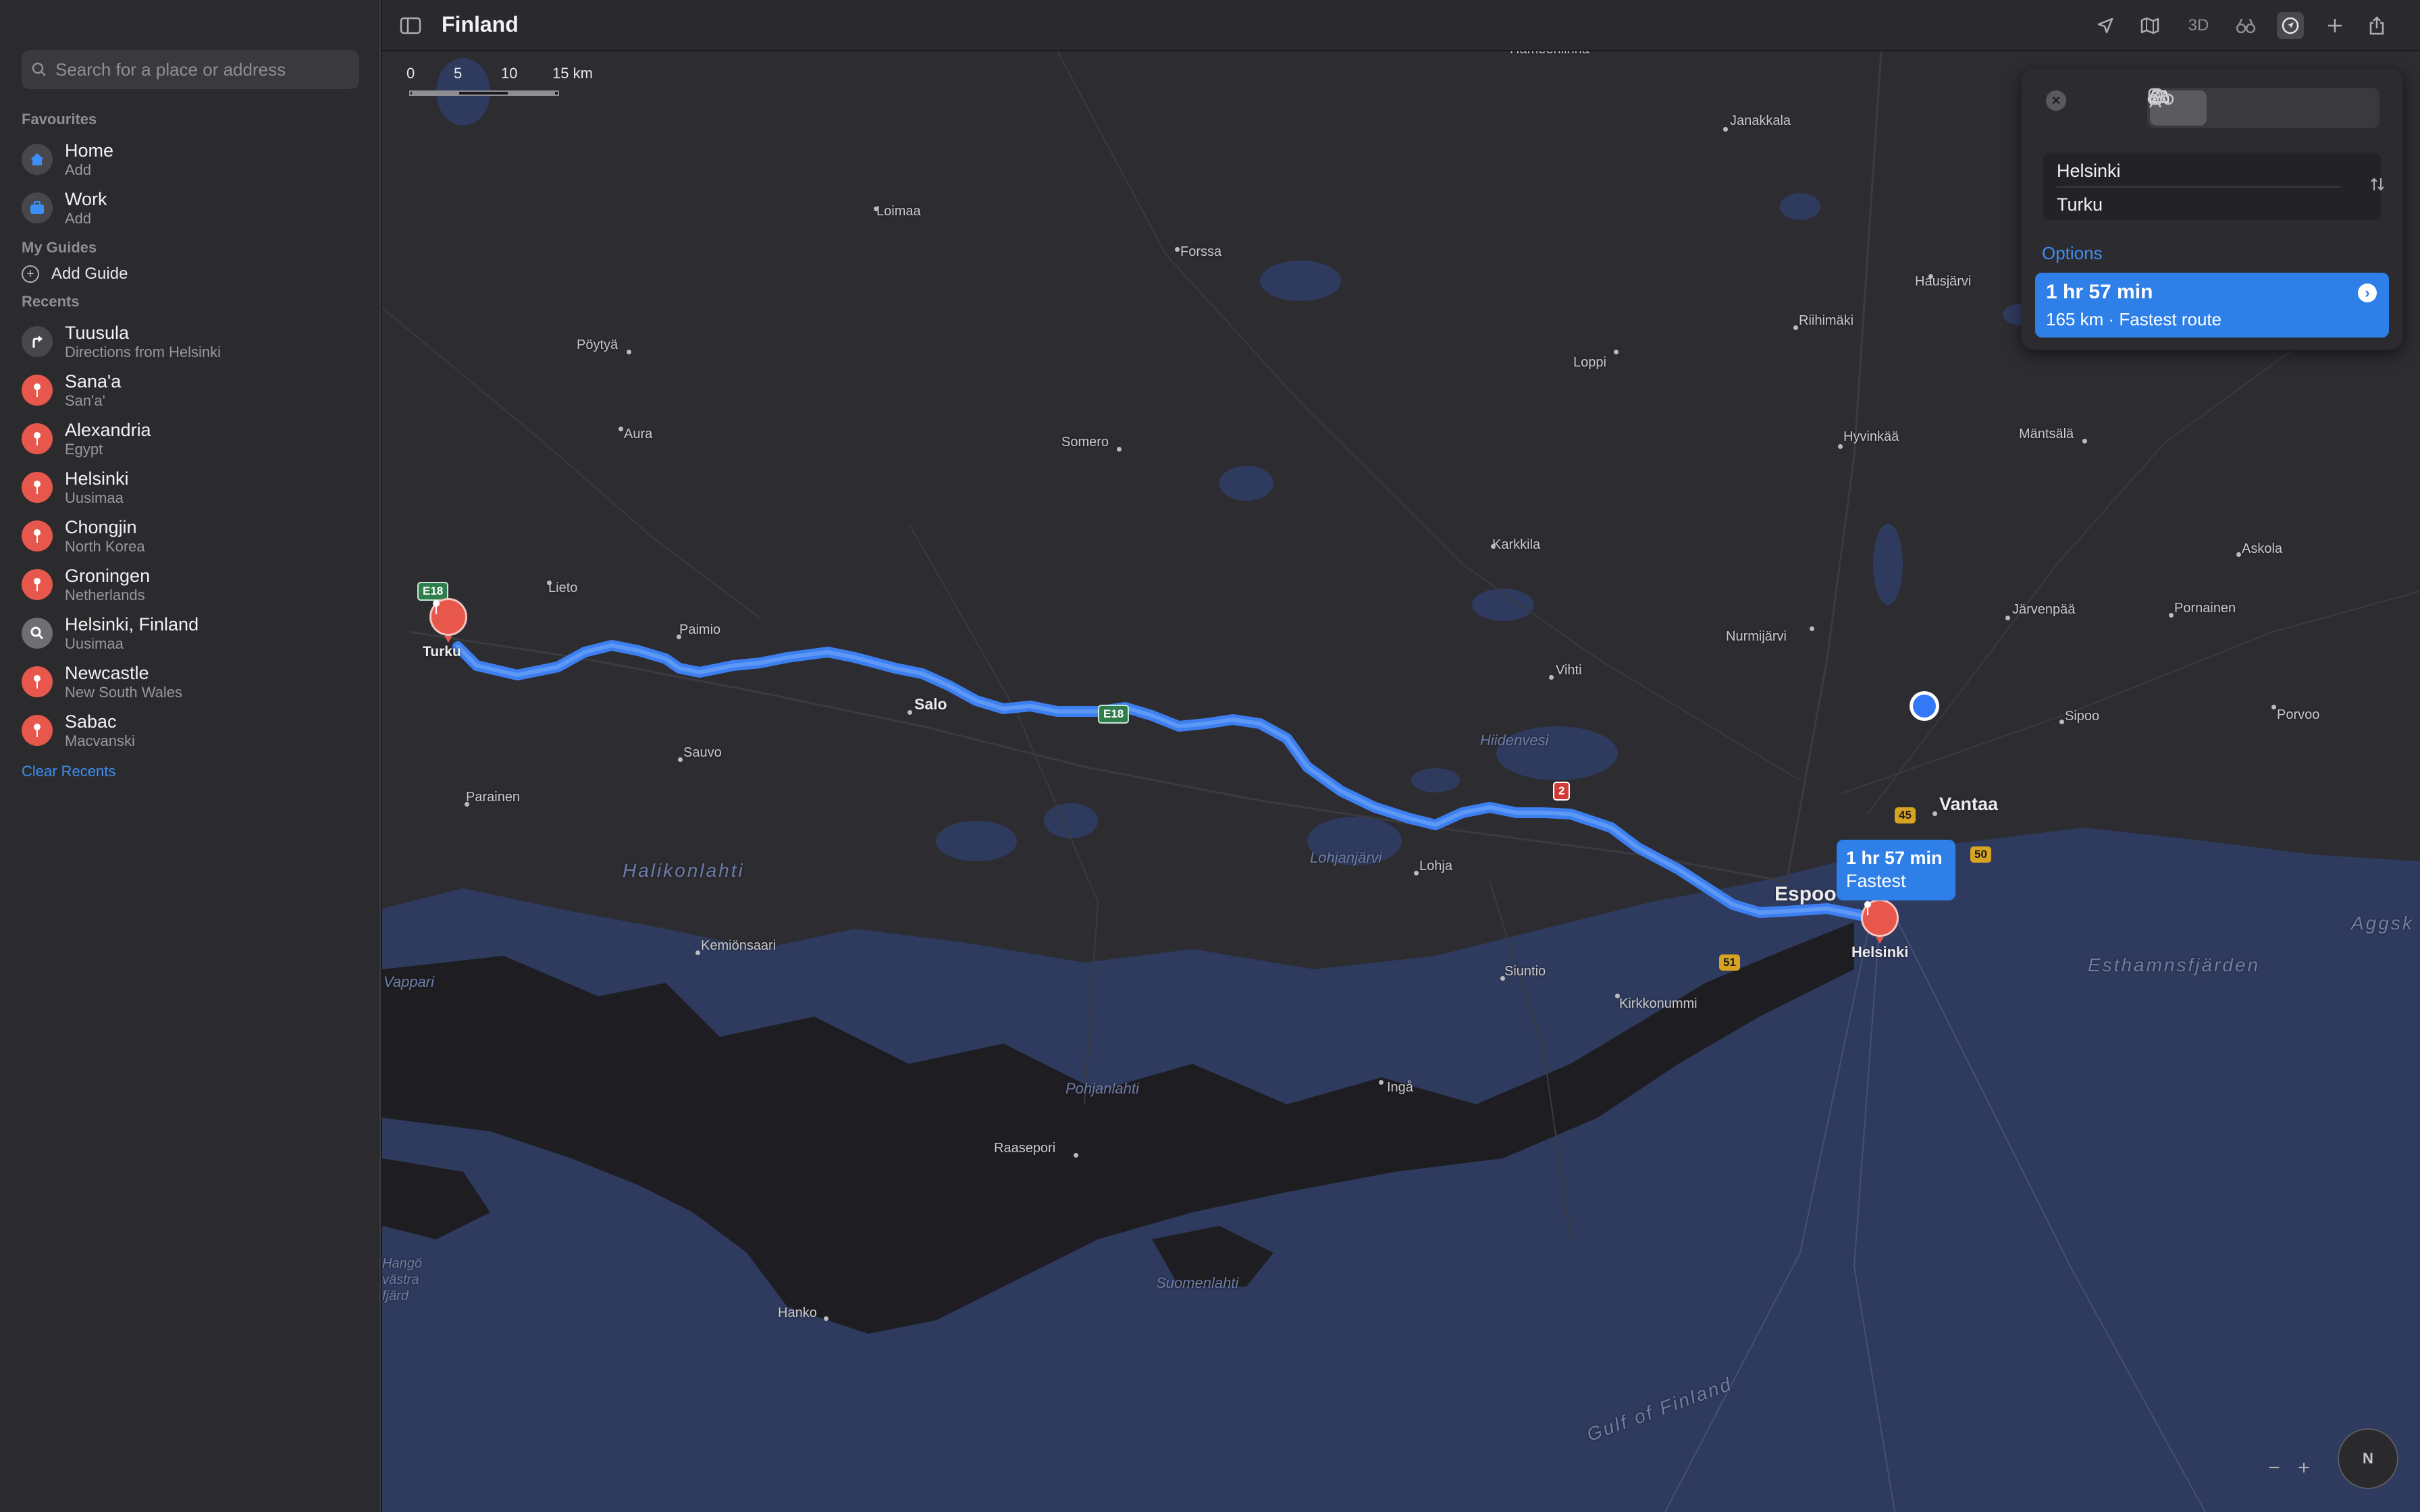 The image size is (2420, 1512). Describe the element at coordinates (84, 449) in the screenshot. I see `recent-subtitle: Egypt` at that location.